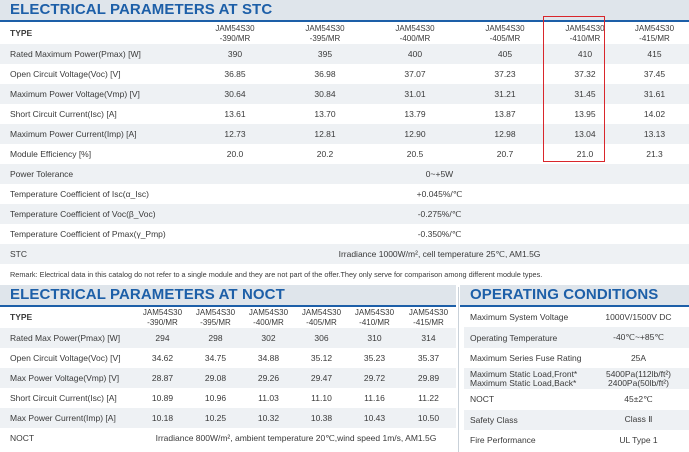 This screenshot has width=689, height=452. Describe the element at coordinates (215, 398) in the screenshot. I see `param-value: 10.96` at that location.